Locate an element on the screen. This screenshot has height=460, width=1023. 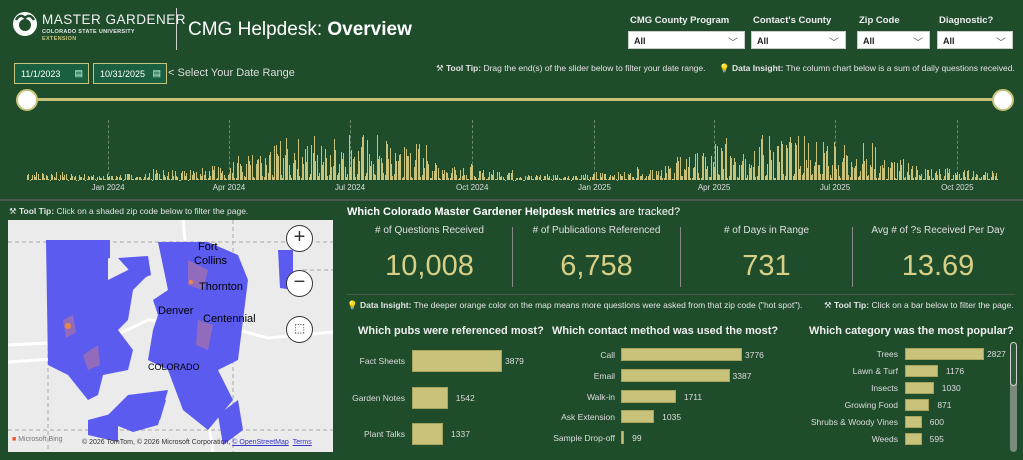
zoom-out-button: − is located at coordinates (299, 283).